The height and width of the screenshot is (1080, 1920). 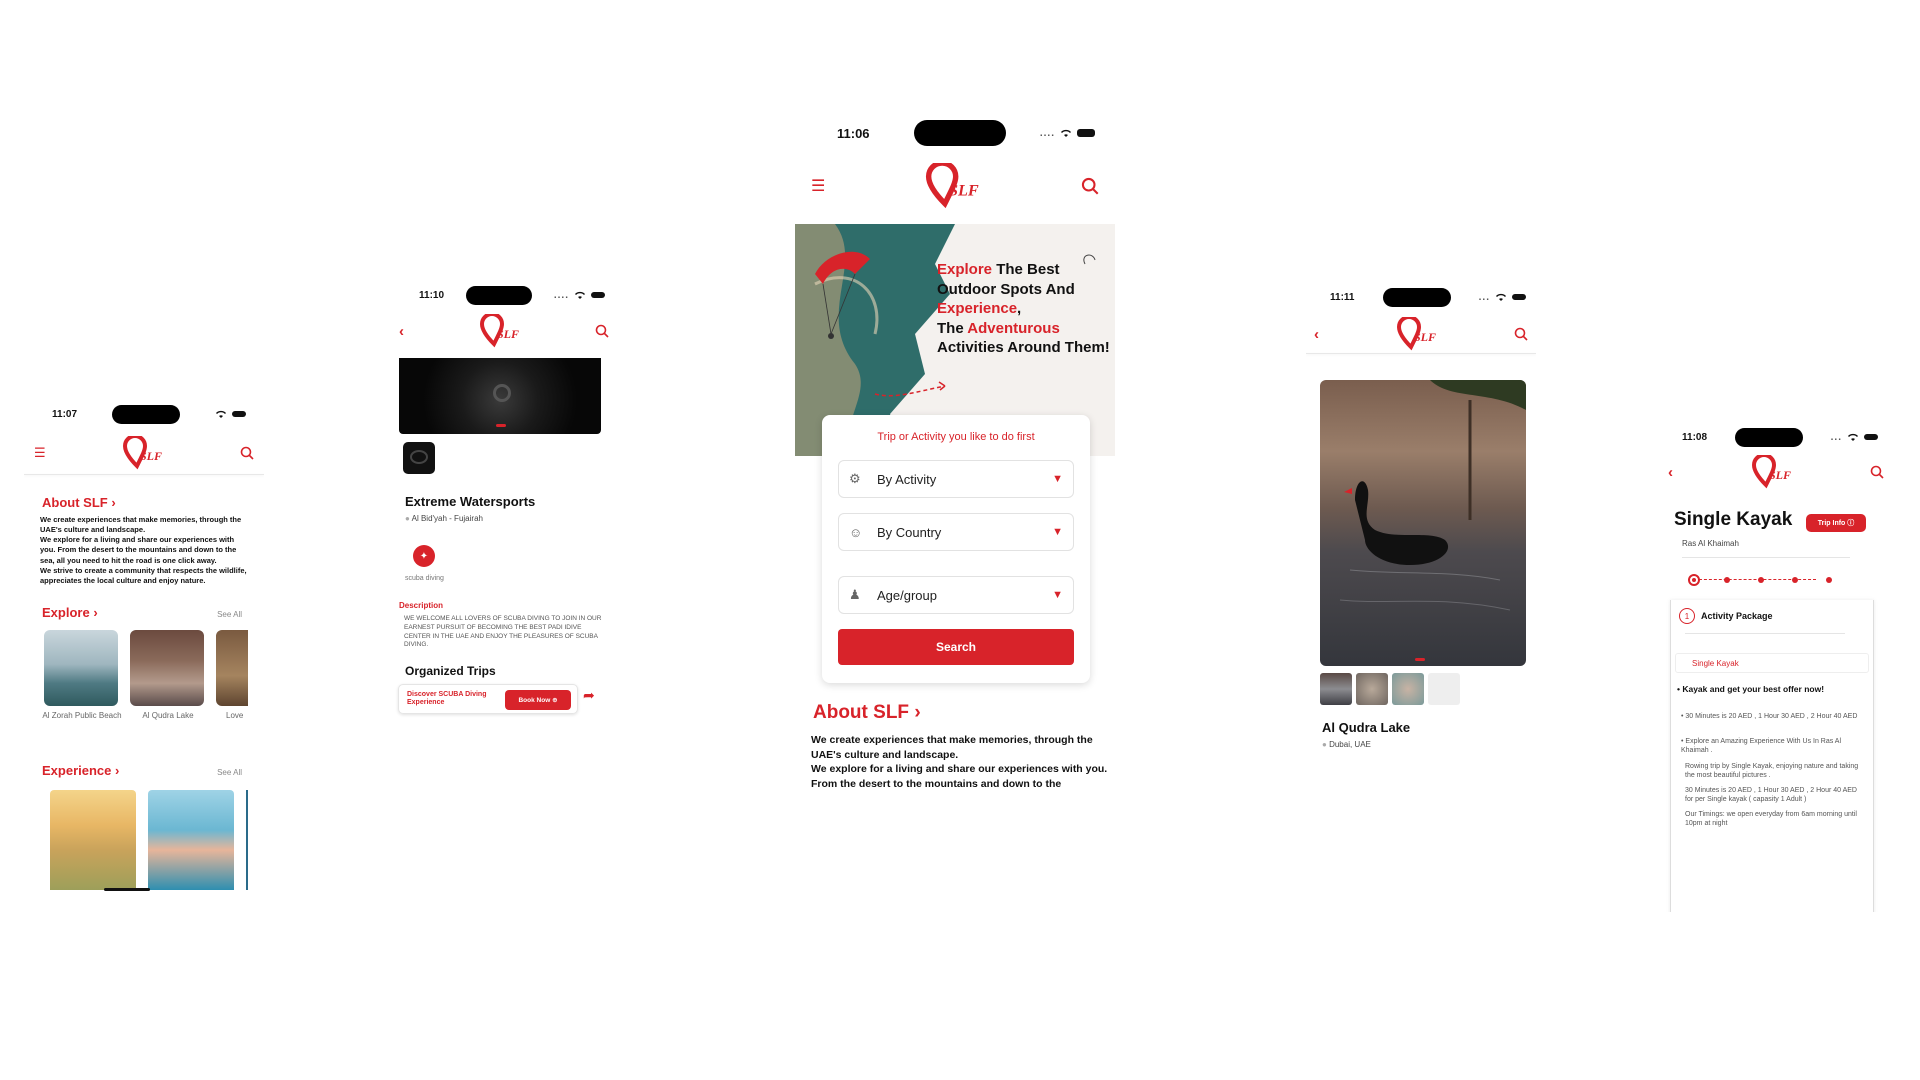 I want to click on battery-icon, so click(x=1085, y=133).